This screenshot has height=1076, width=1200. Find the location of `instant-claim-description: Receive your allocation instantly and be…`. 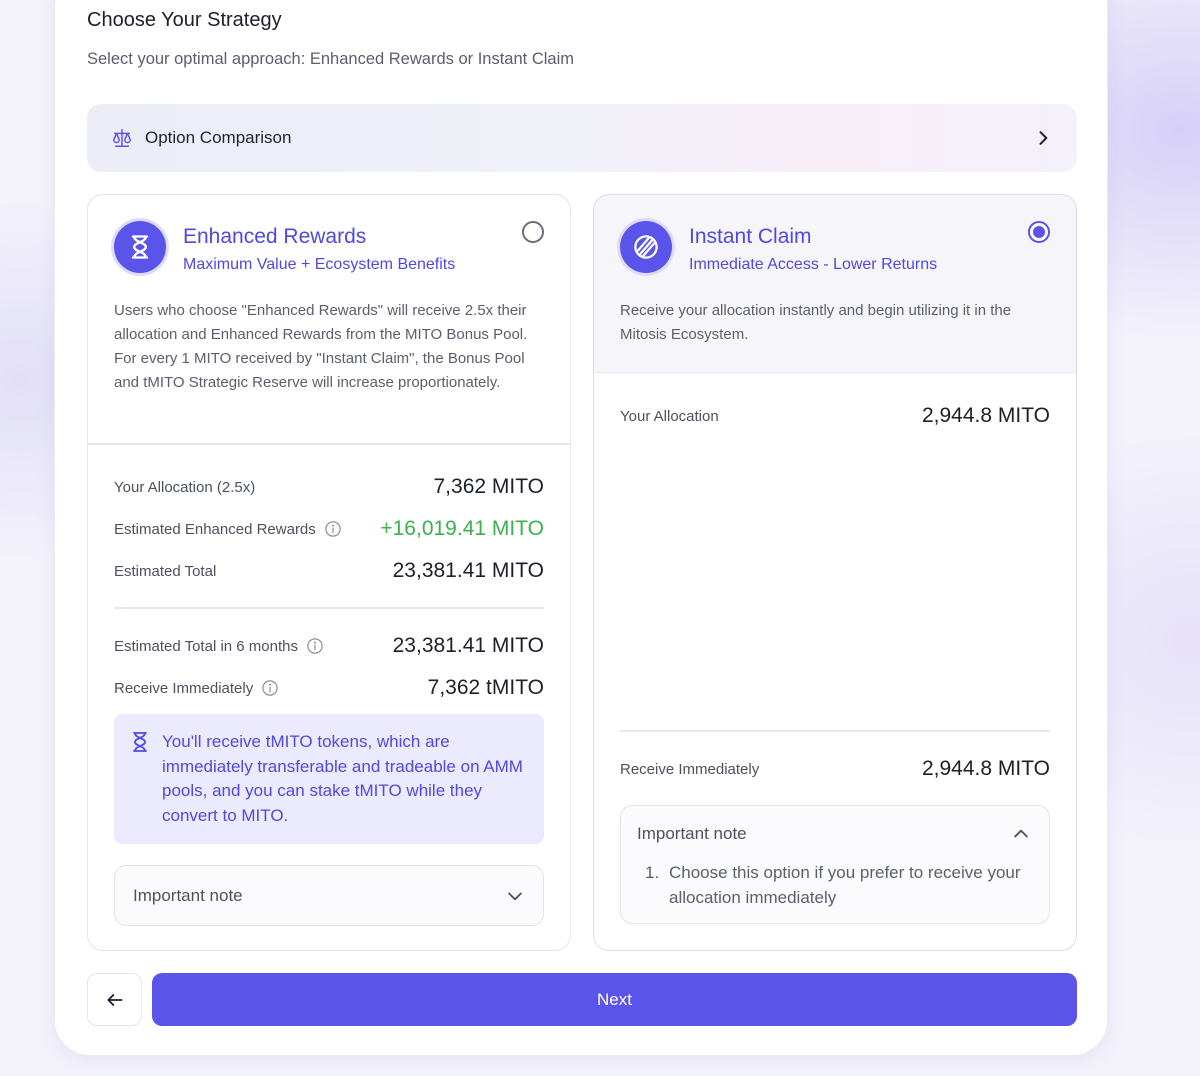

instant-claim-description: Receive your allocation instantly and be… is located at coordinates (816, 322).